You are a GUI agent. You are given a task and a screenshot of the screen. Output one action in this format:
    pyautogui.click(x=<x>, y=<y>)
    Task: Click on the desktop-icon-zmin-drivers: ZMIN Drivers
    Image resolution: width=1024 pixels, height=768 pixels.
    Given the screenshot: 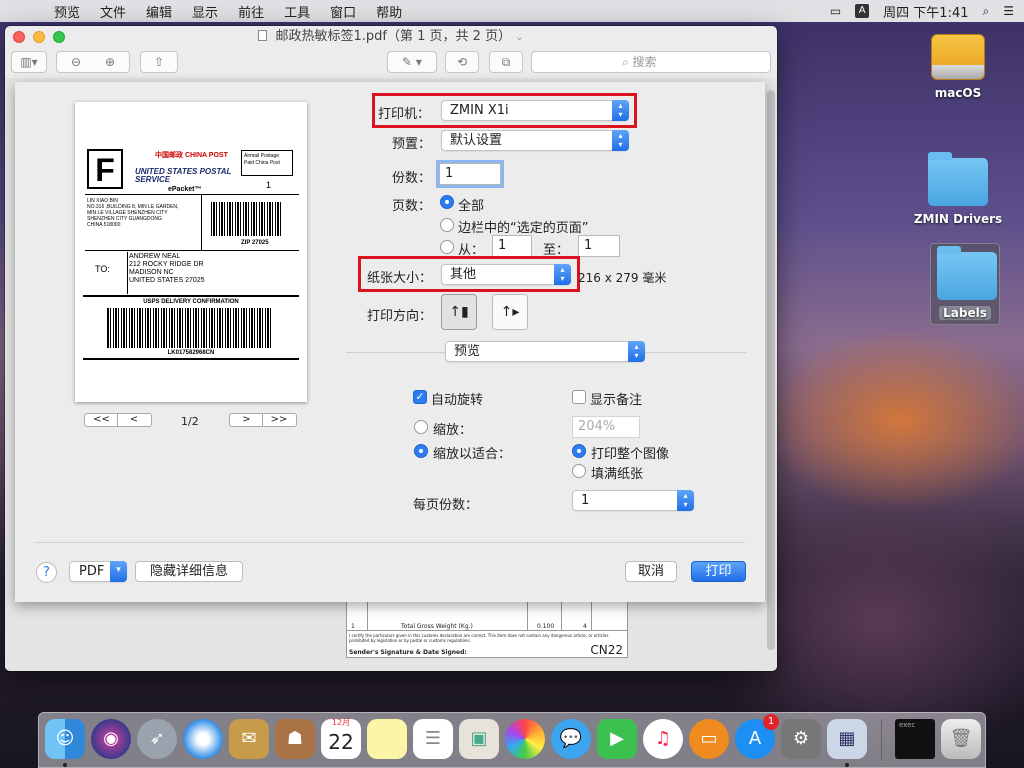 What is the action you would take?
    pyautogui.click(x=958, y=189)
    